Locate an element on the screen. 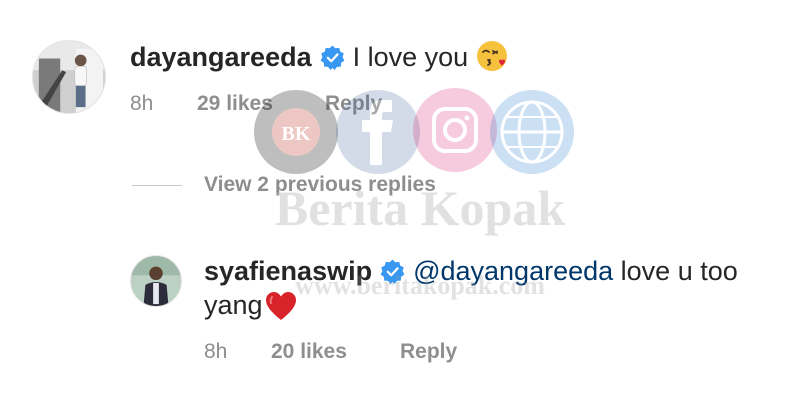 The height and width of the screenshot is (406, 800). reply-meta: 8h 20 likes Reply is located at coordinates (354, 352).